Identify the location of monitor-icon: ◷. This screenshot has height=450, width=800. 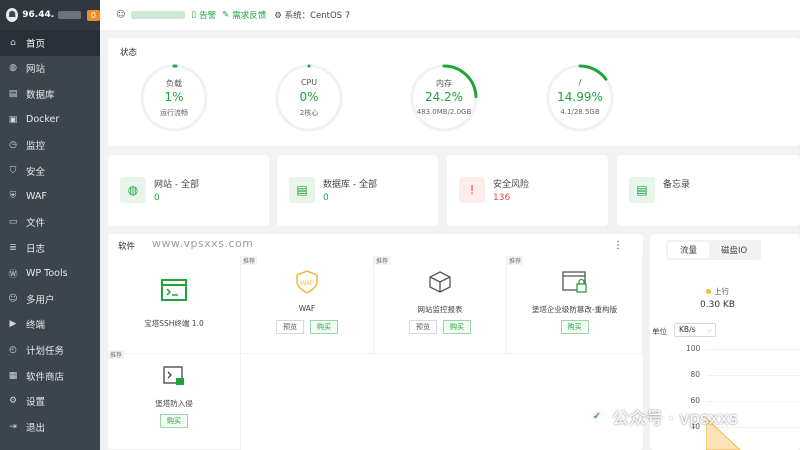
(13, 145).